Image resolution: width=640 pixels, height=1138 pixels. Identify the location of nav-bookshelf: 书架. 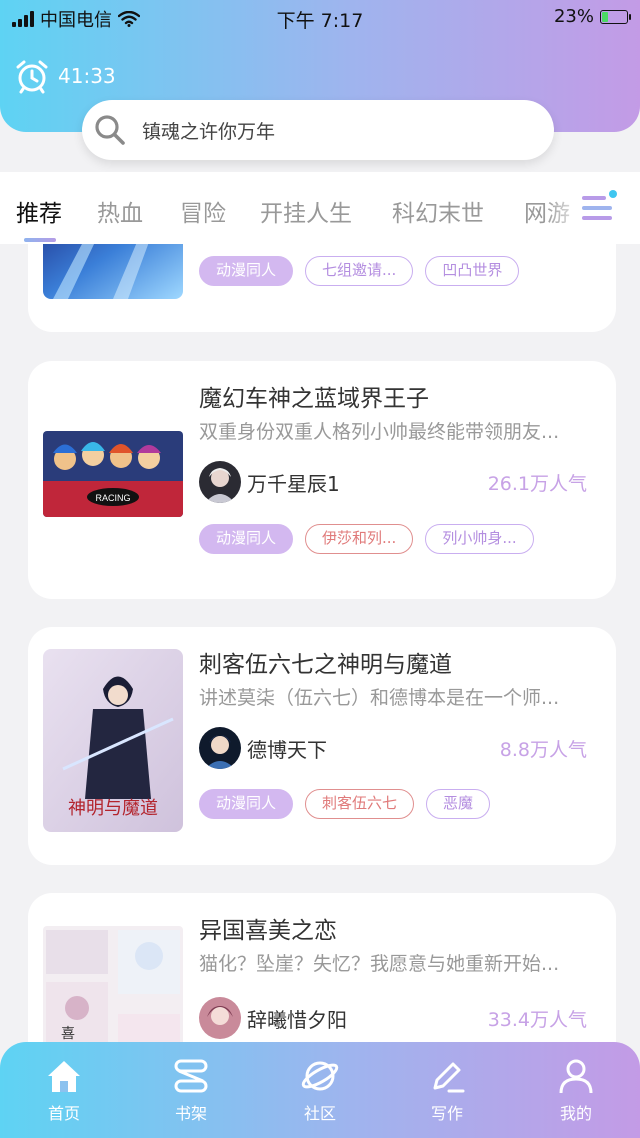
(191, 1090).